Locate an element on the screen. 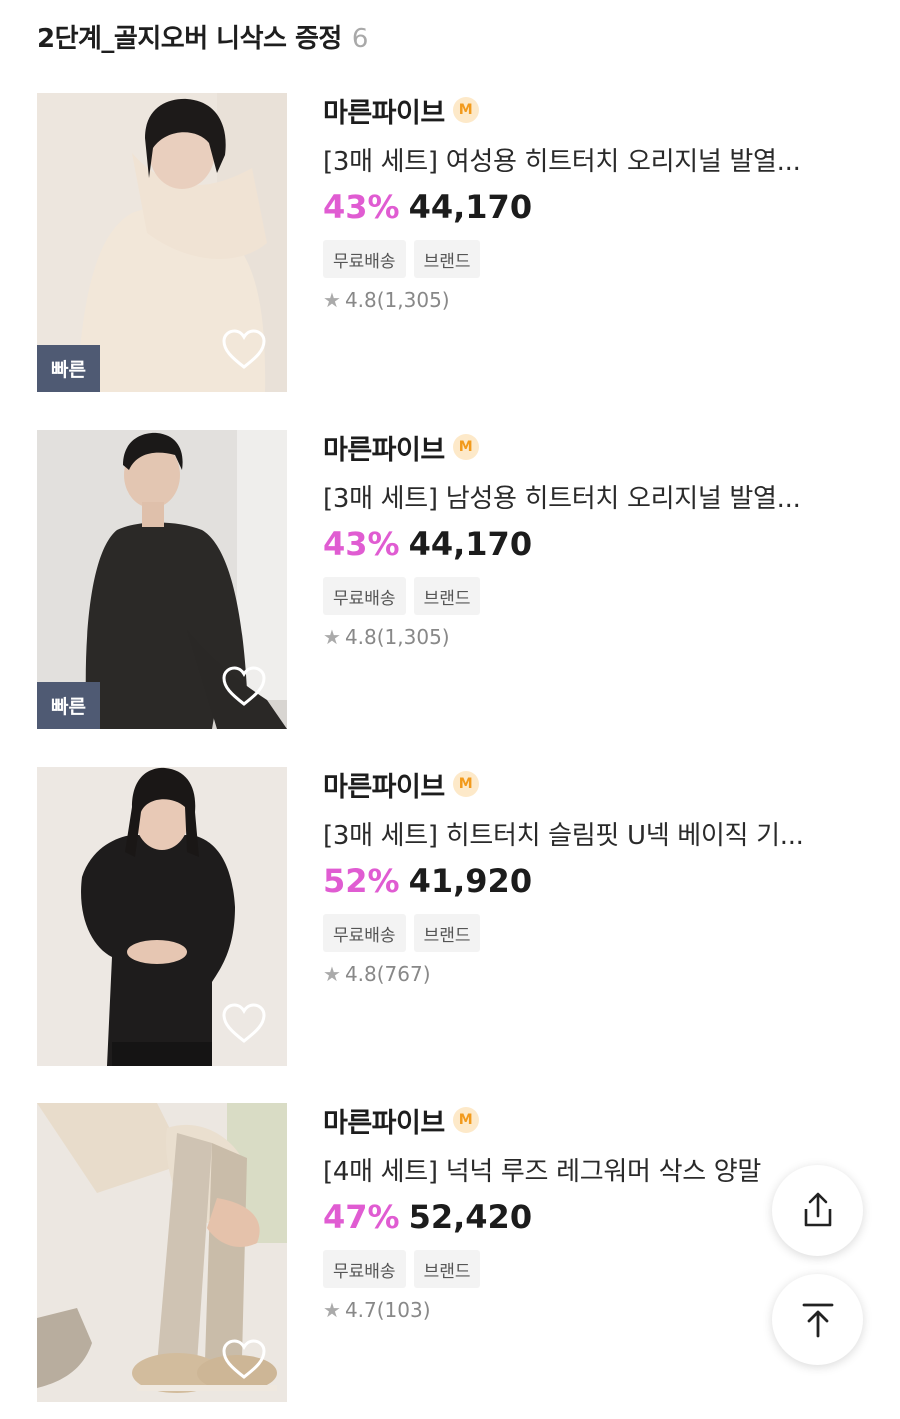  scroll-to-top-button is located at coordinates (817, 1319).